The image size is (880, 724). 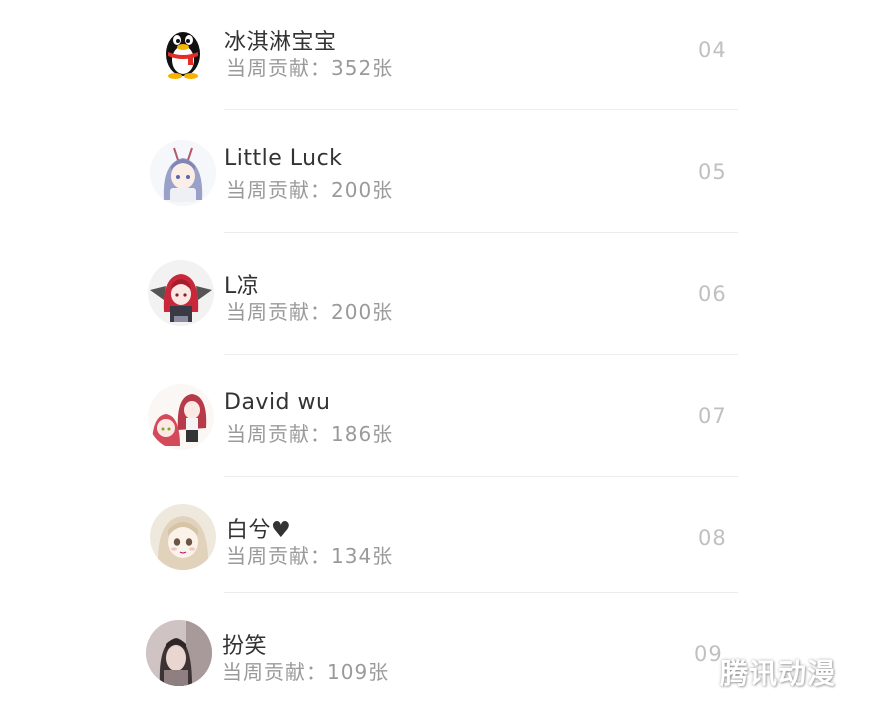 What do you see at coordinates (277, 402) in the screenshot?
I see `user-name: David wu` at bounding box center [277, 402].